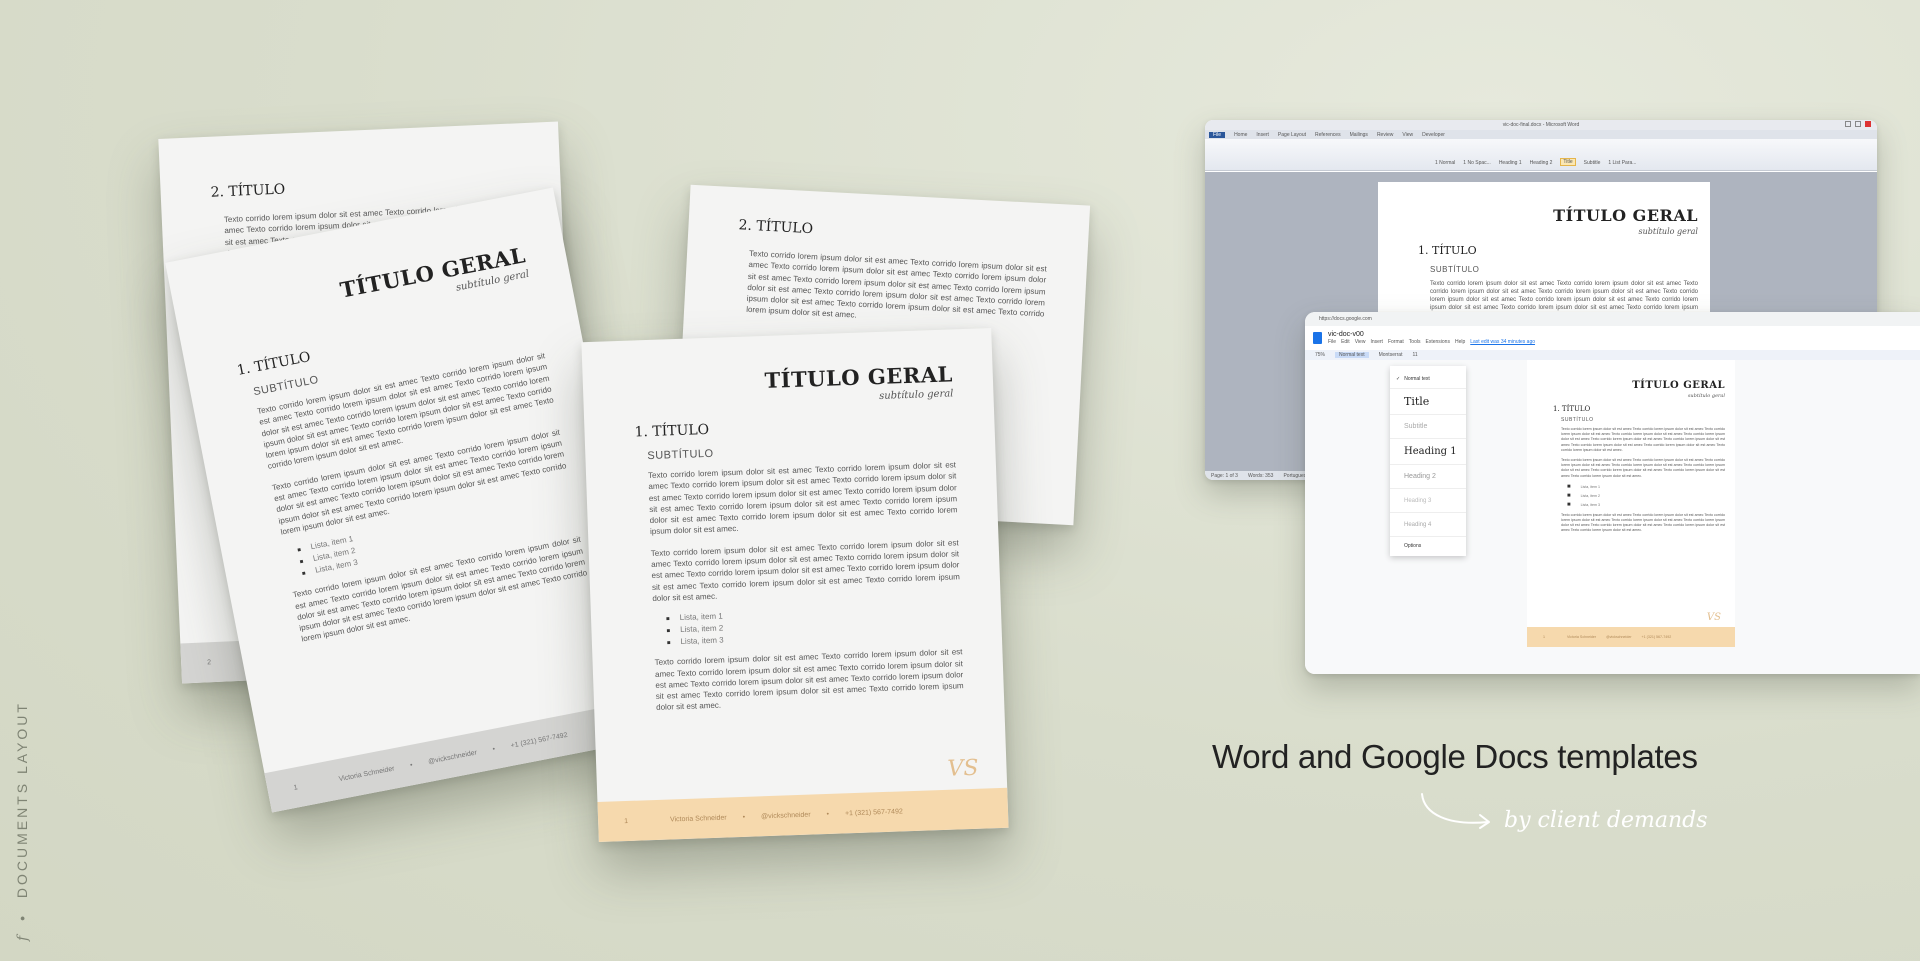  What do you see at coordinates (1332, 342) in the screenshot?
I see `menu-file: File` at bounding box center [1332, 342].